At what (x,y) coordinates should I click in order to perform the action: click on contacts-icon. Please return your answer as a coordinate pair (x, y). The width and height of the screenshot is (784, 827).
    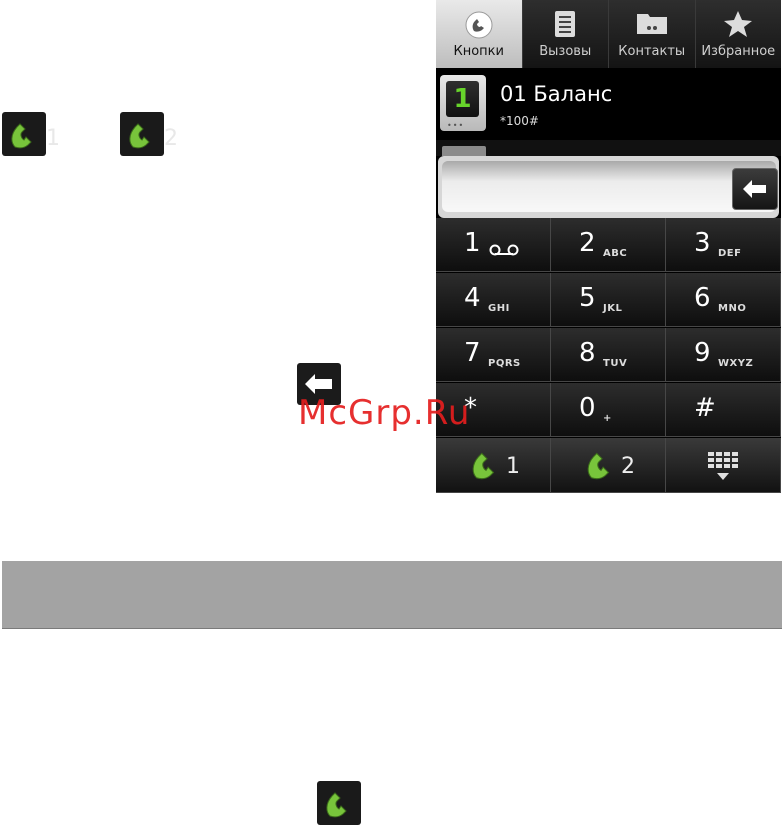
    Looking at the image, I should click on (652, 25).